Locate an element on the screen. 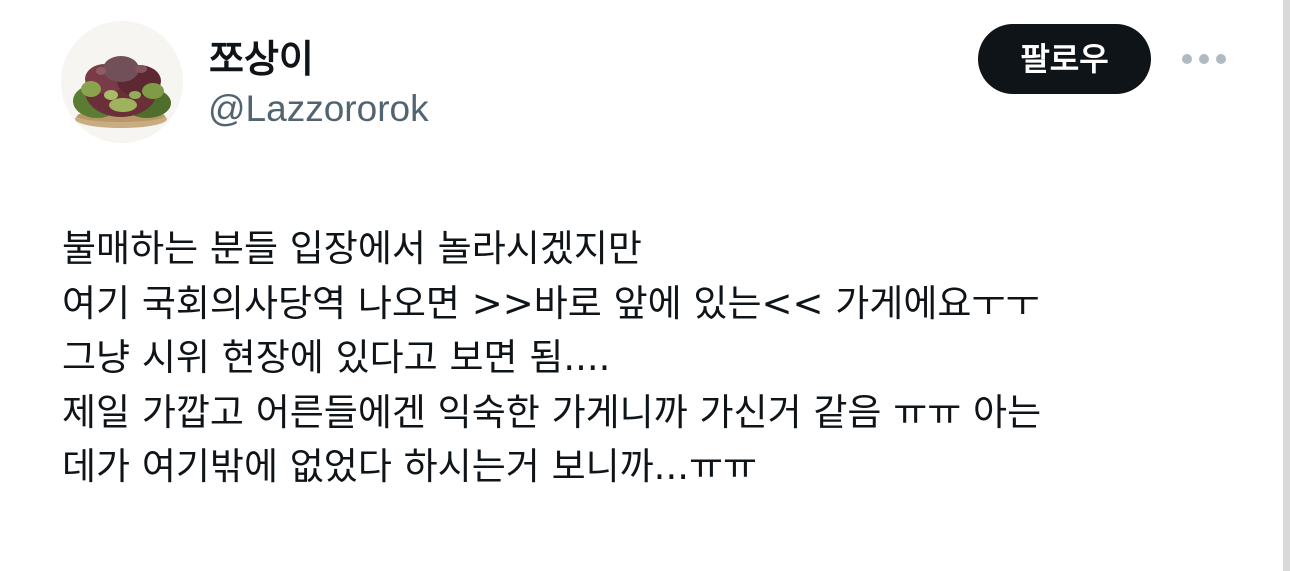  avatar is located at coordinates (122, 82).